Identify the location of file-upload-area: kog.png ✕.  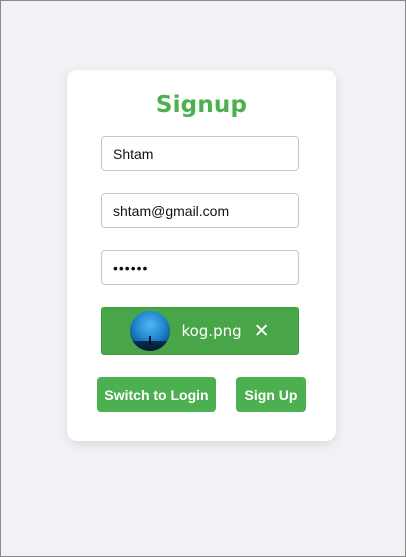
(200, 331).